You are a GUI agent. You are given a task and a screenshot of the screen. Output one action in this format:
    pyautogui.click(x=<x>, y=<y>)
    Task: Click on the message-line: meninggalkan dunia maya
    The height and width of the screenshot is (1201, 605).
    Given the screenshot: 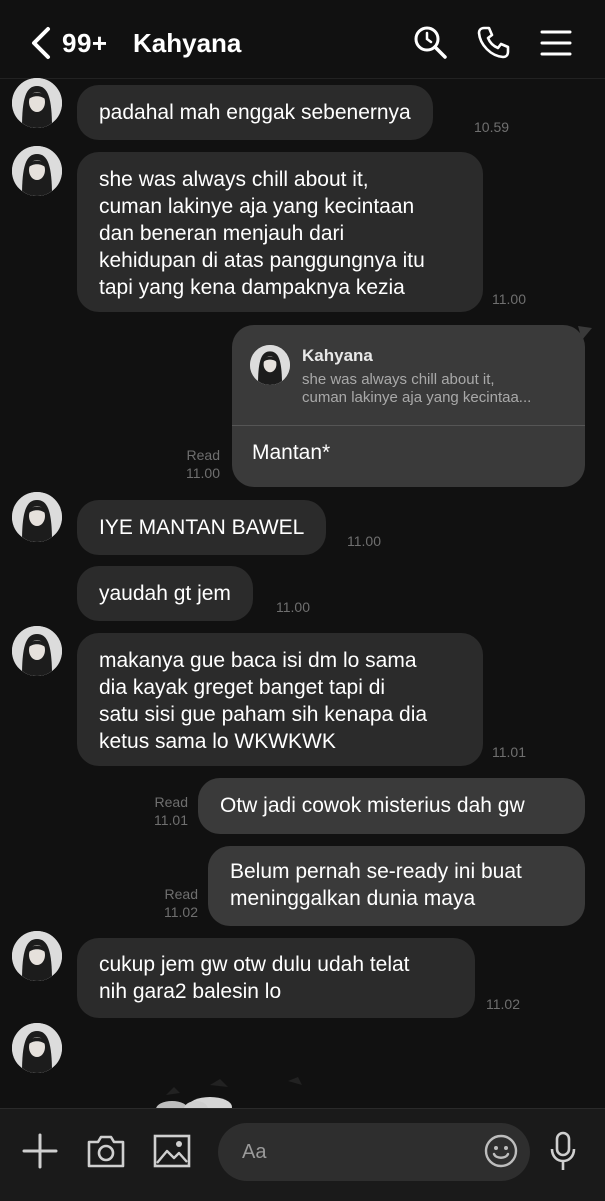 What is the action you would take?
    pyautogui.click(x=353, y=898)
    